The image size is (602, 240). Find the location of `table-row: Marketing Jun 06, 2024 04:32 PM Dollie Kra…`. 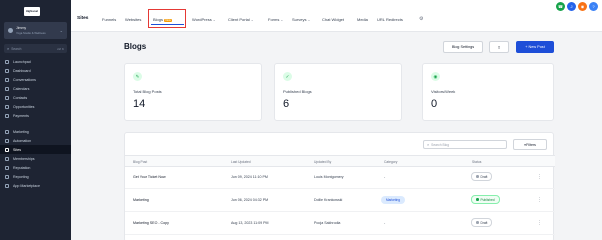

table-row: Marketing Jun 06, 2024 04:32 PM Dollie Kra… is located at coordinates (340, 201).